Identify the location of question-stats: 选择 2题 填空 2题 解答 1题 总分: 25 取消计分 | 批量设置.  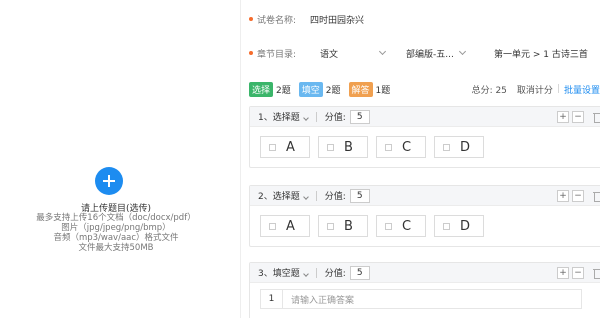
(424, 89).